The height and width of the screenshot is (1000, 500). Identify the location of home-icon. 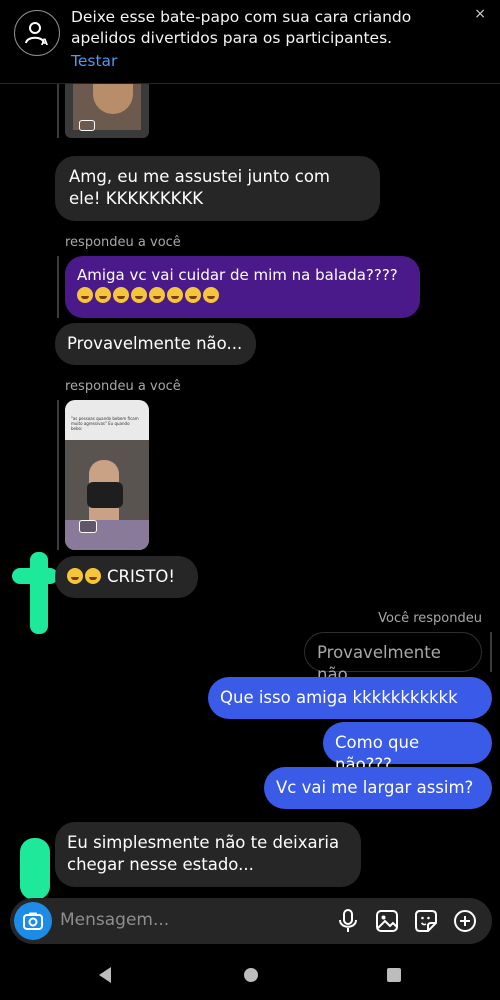
(251, 977).